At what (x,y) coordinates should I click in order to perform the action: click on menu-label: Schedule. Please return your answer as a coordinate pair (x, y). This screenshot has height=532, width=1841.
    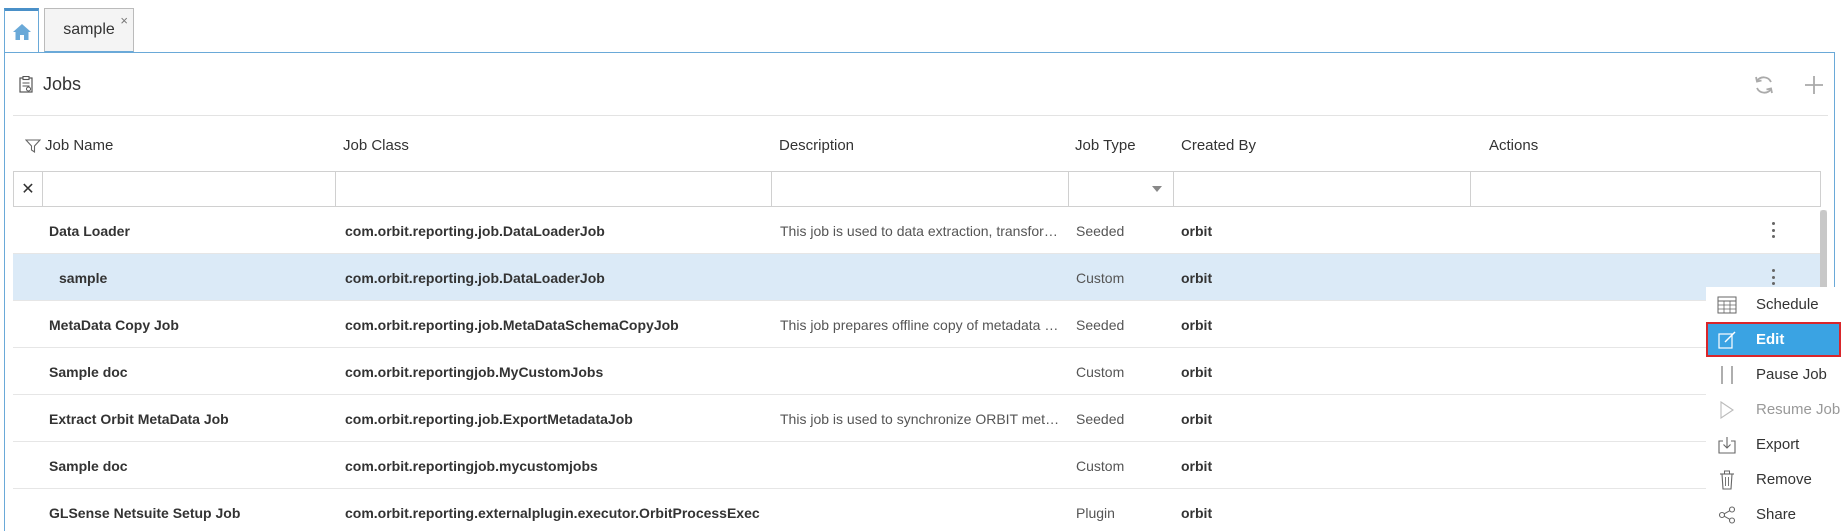
    Looking at the image, I should click on (1787, 304).